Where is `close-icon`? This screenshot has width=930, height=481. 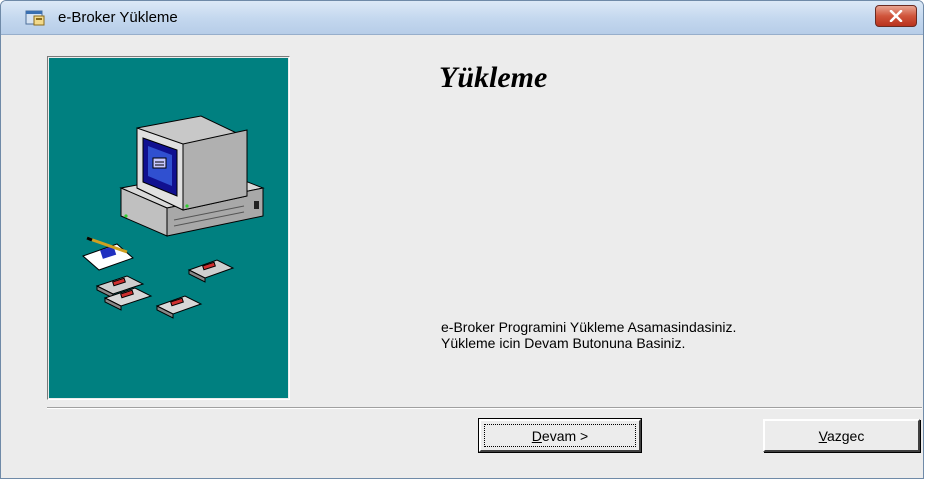
close-icon is located at coordinates (896, 16).